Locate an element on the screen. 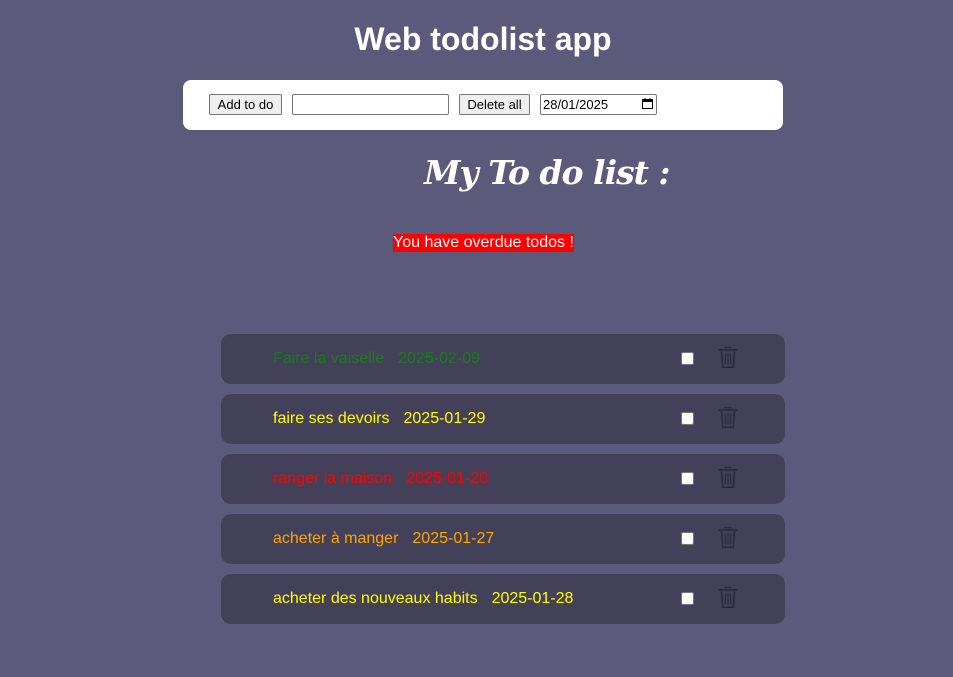 This screenshot has height=677, width=953. todo-text: acheter à manger 2025-01-27 is located at coordinates (383, 539).